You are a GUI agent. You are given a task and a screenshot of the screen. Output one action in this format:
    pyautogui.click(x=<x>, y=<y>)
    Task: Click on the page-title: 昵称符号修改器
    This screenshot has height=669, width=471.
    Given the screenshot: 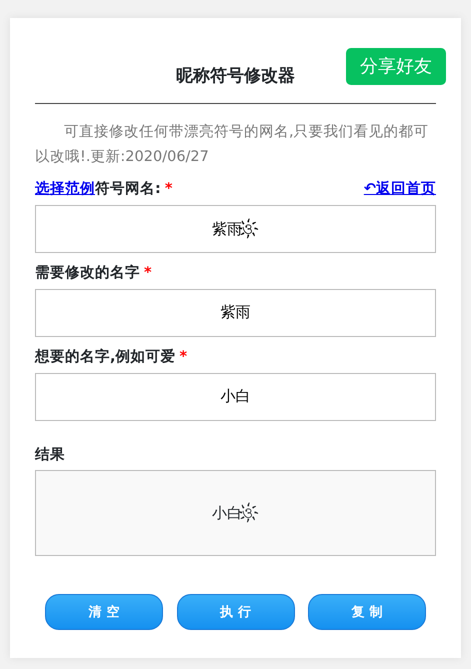 What is the action you would take?
    pyautogui.click(x=235, y=76)
    